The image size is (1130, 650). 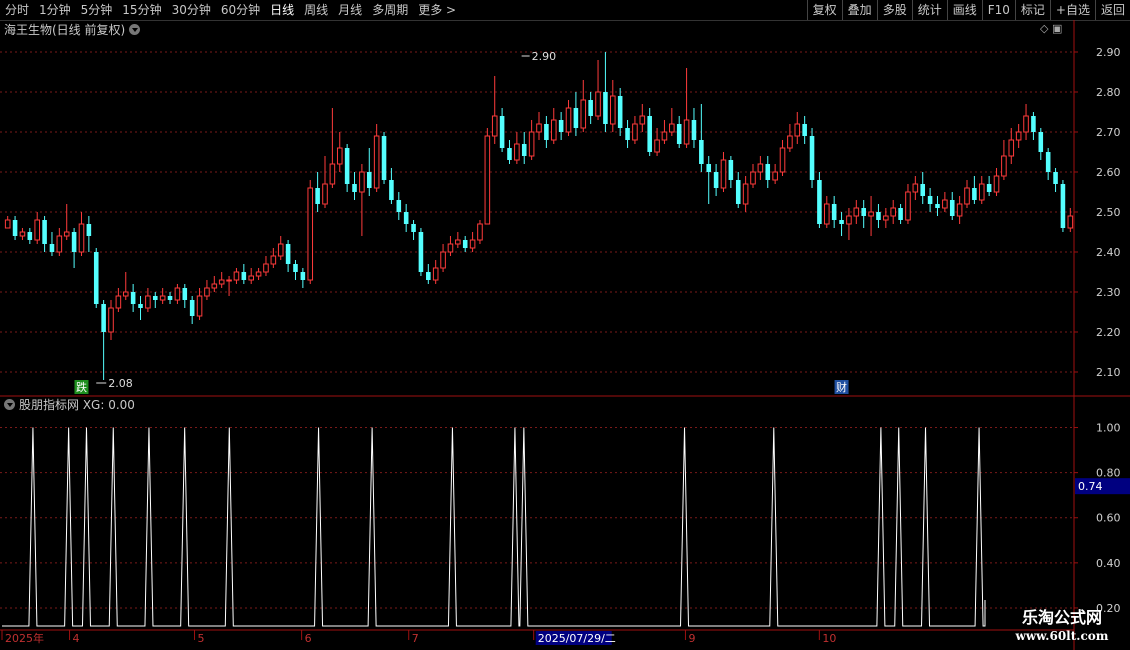 I want to click on main-y-tick-label: 2.60, so click(x=1108, y=172).